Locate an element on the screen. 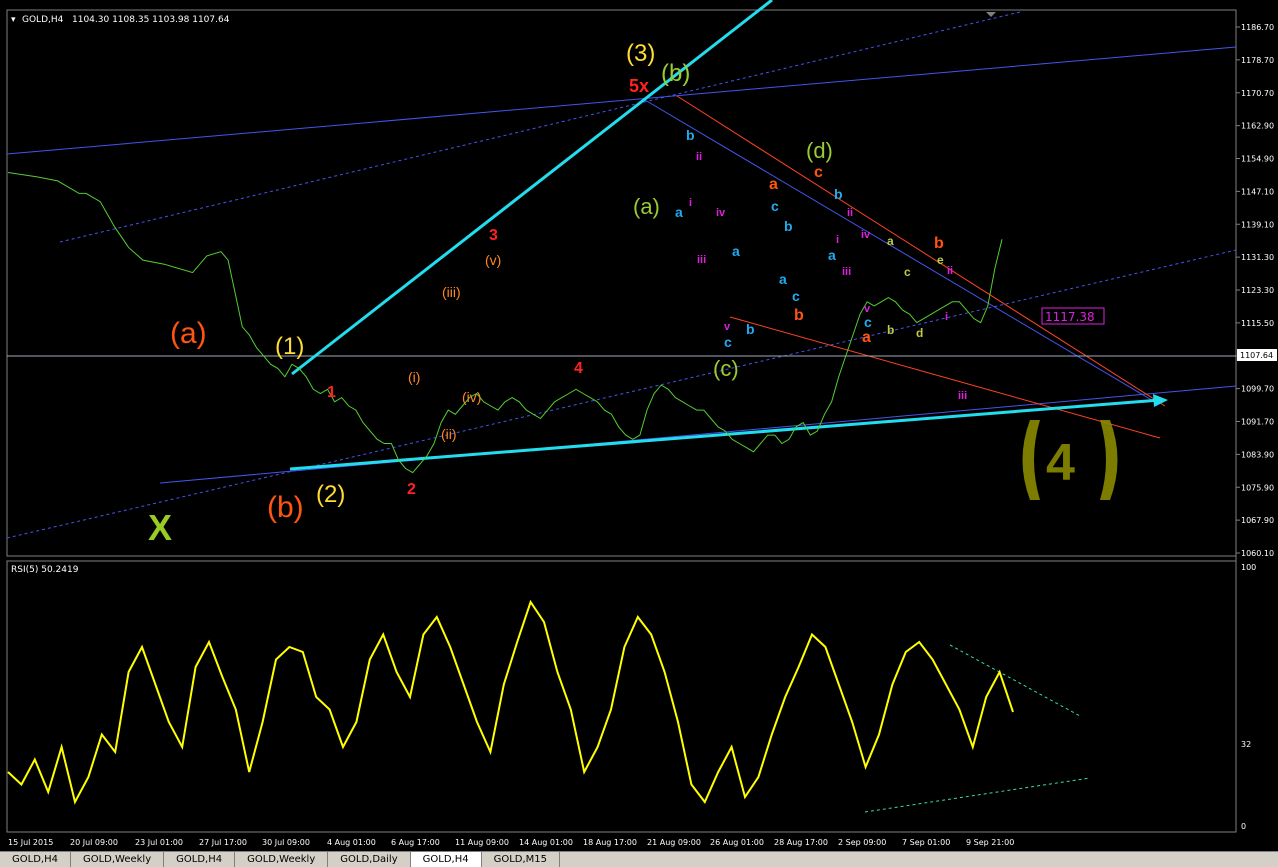  tab-gold-weekly-2: GOLD,Weekly is located at coordinates (282, 859).